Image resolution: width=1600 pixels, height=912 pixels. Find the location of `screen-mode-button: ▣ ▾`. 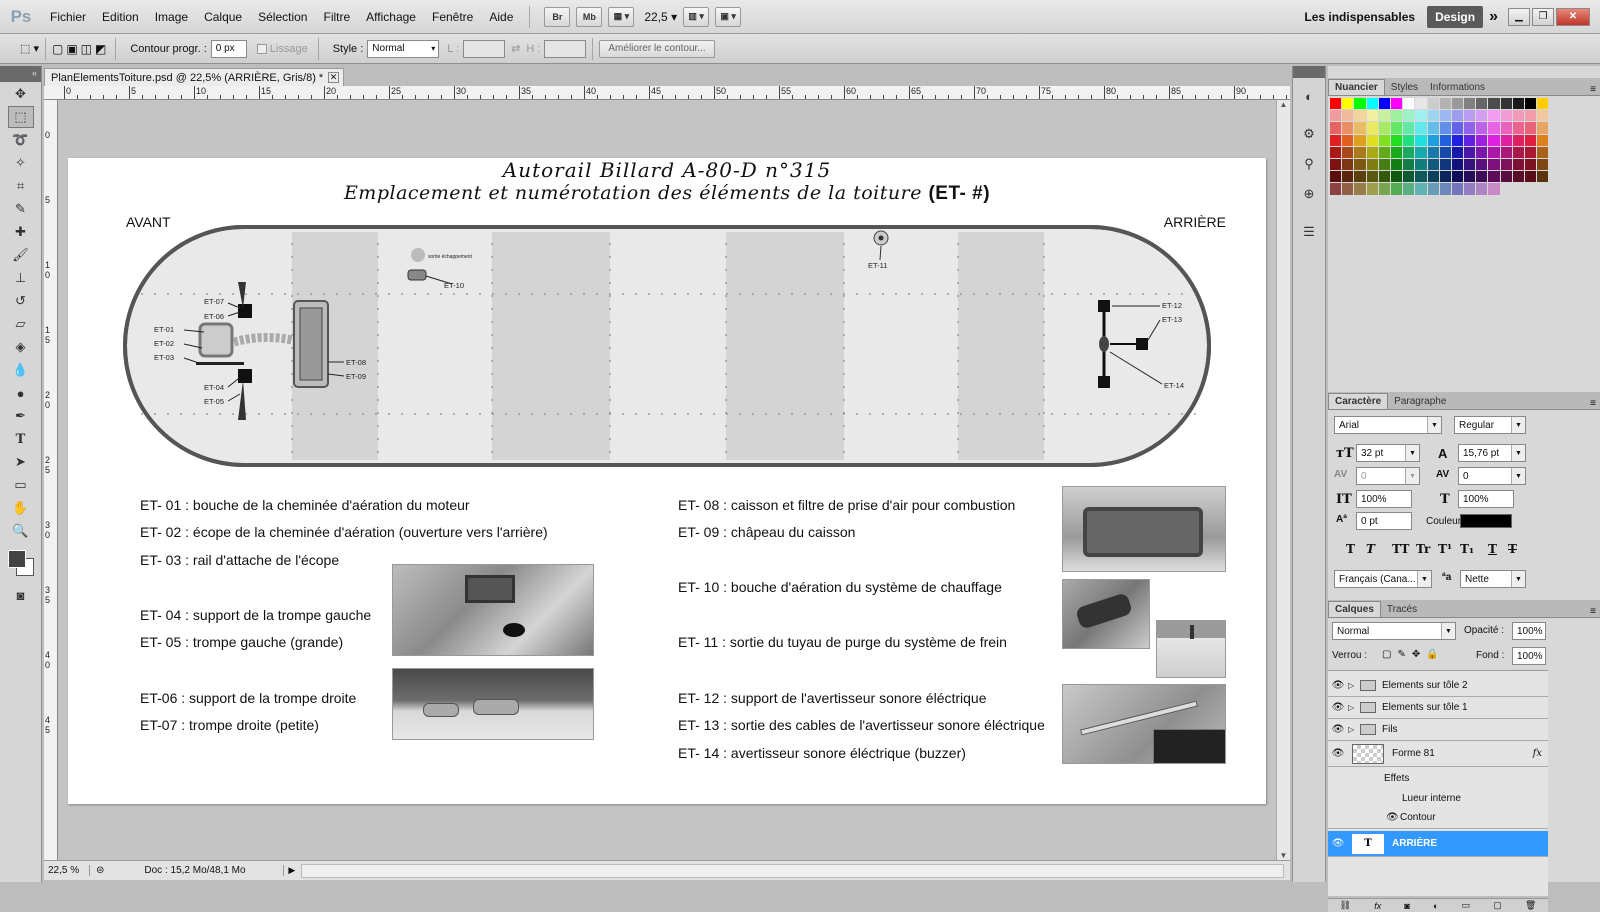

screen-mode-button: ▣ ▾ is located at coordinates (728, 16).